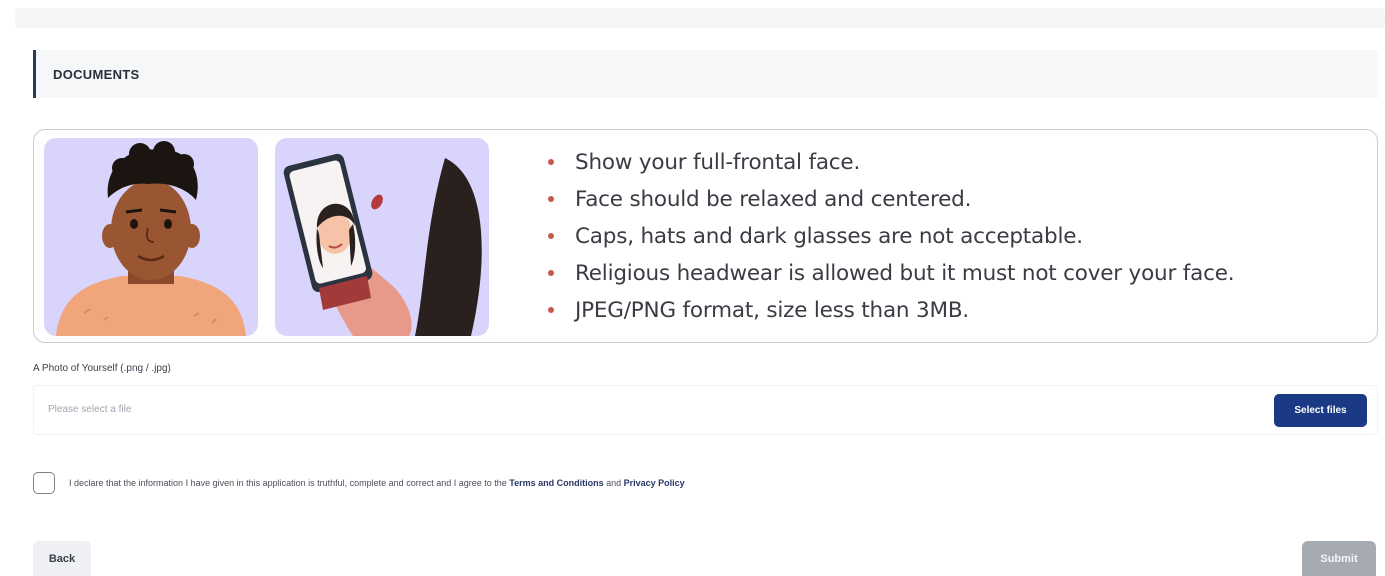  Describe the element at coordinates (1320, 410) in the screenshot. I see `select-files-button: Select files` at that location.